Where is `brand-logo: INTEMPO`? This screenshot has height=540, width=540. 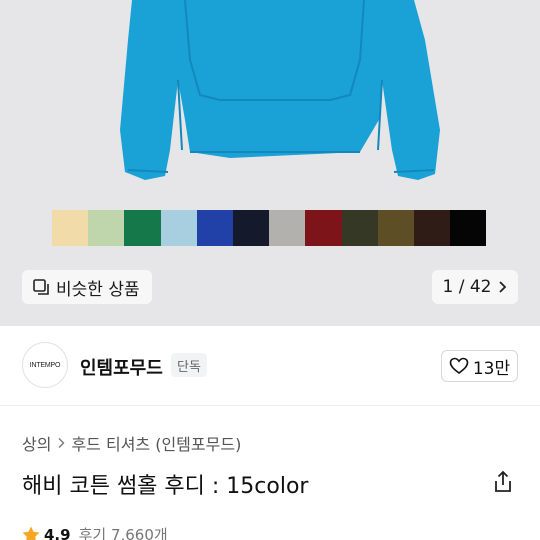
brand-logo: INTEMPO is located at coordinates (45, 365).